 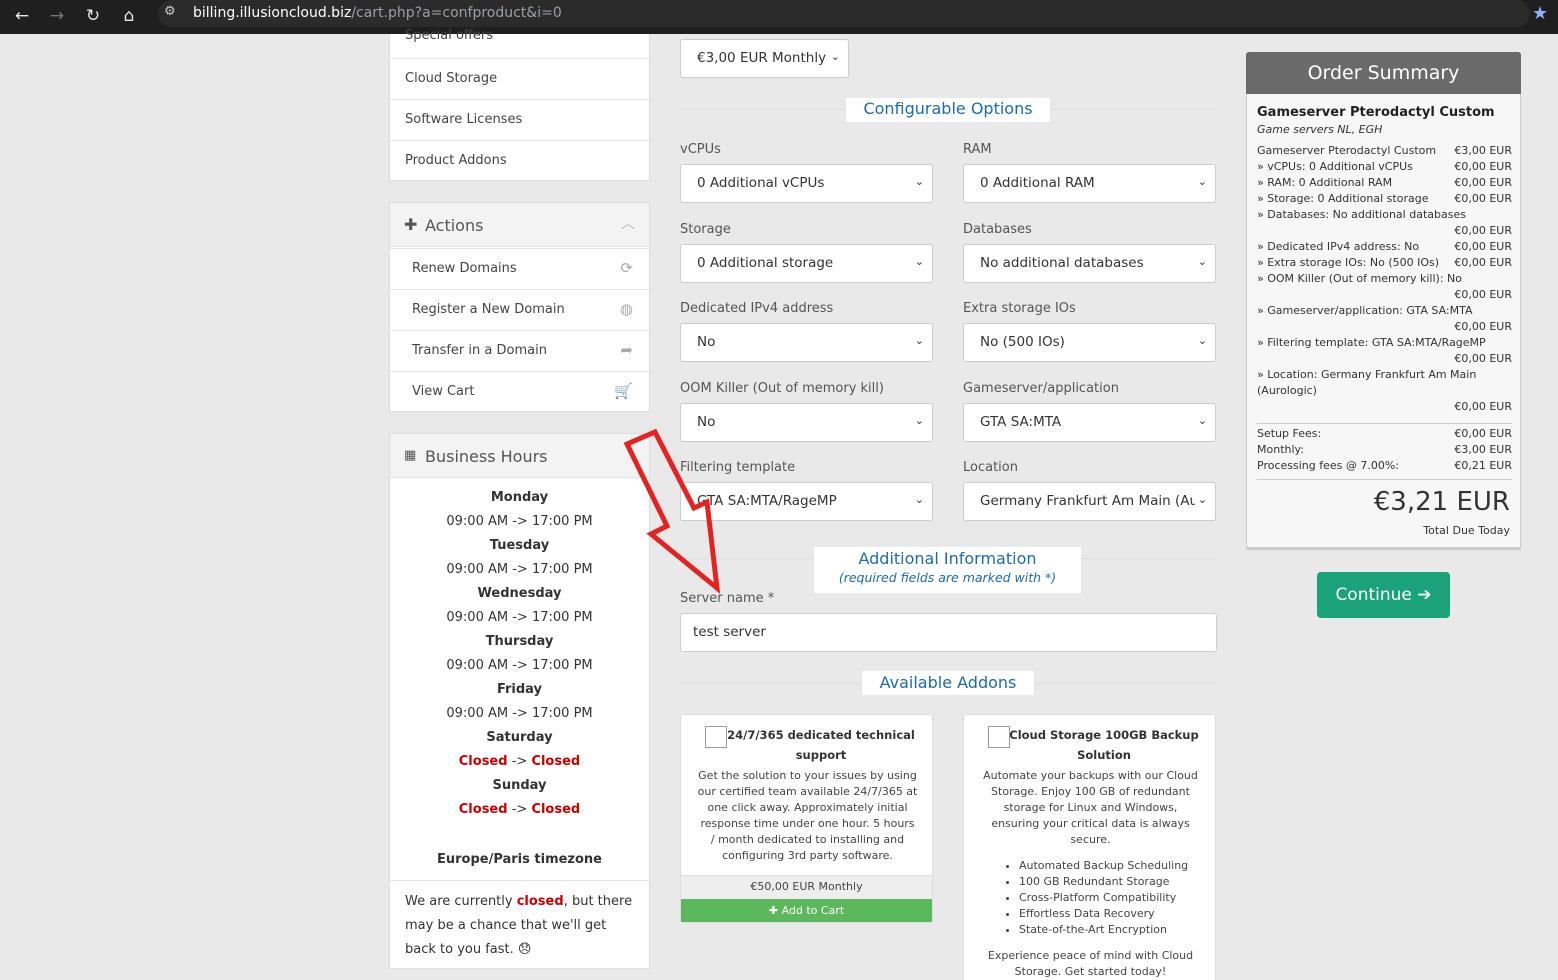 What do you see at coordinates (1320, 129) in the screenshot?
I see `summary-product-group: Game servers NL, EGH` at bounding box center [1320, 129].